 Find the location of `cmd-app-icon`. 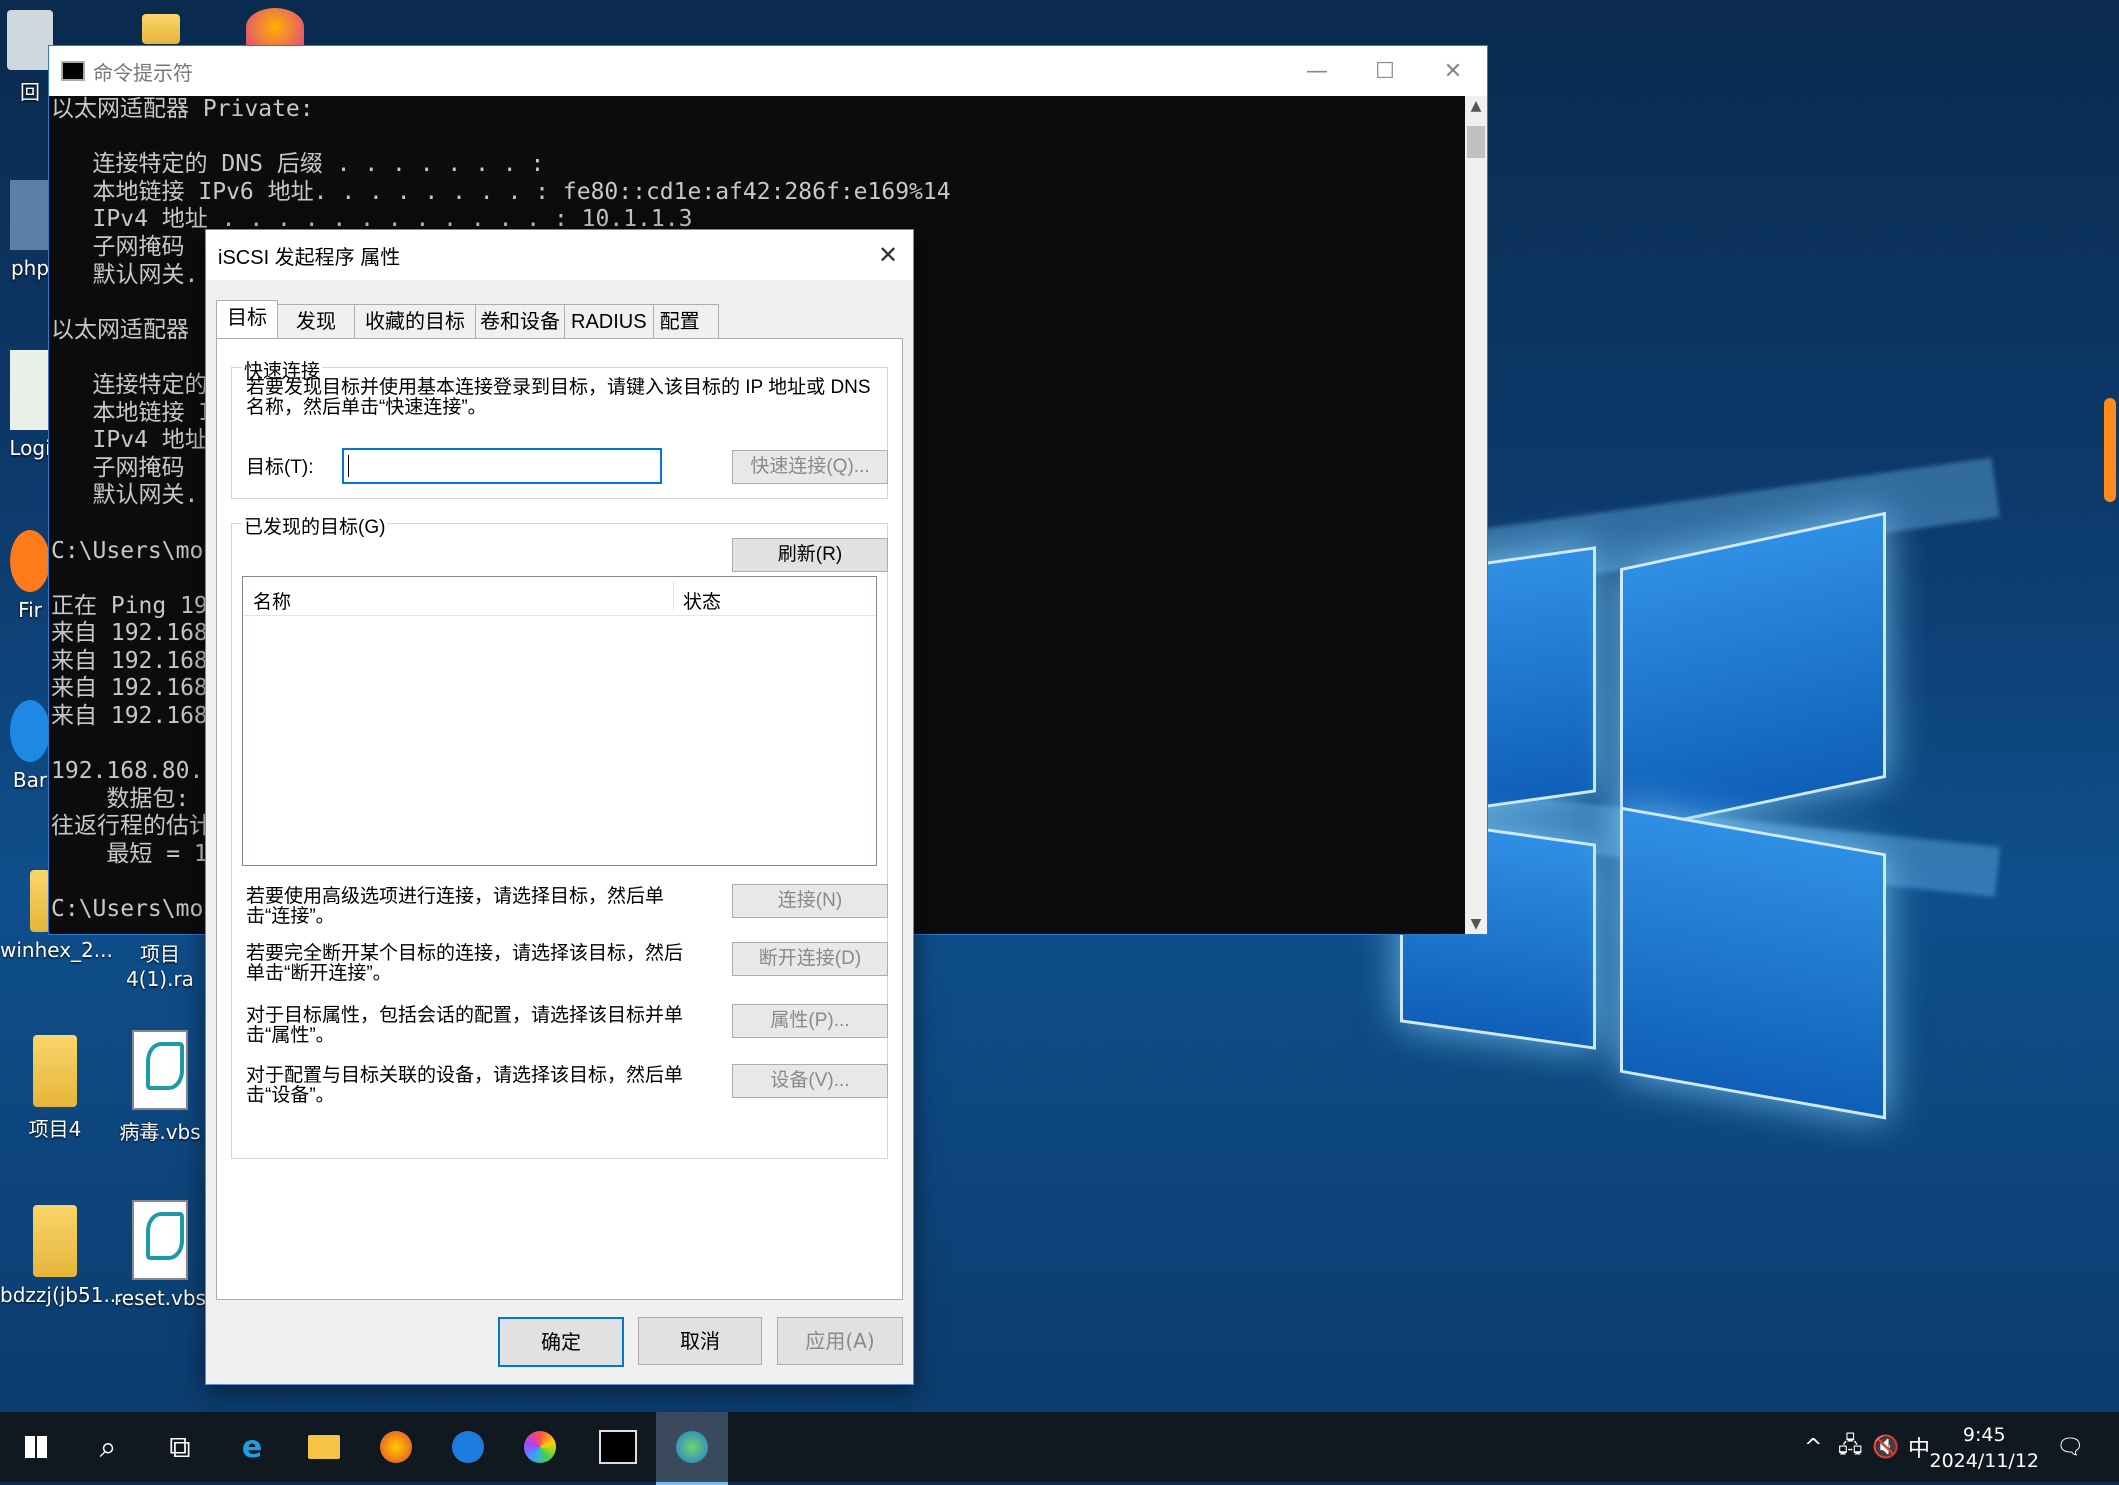

cmd-app-icon is located at coordinates (73, 71).